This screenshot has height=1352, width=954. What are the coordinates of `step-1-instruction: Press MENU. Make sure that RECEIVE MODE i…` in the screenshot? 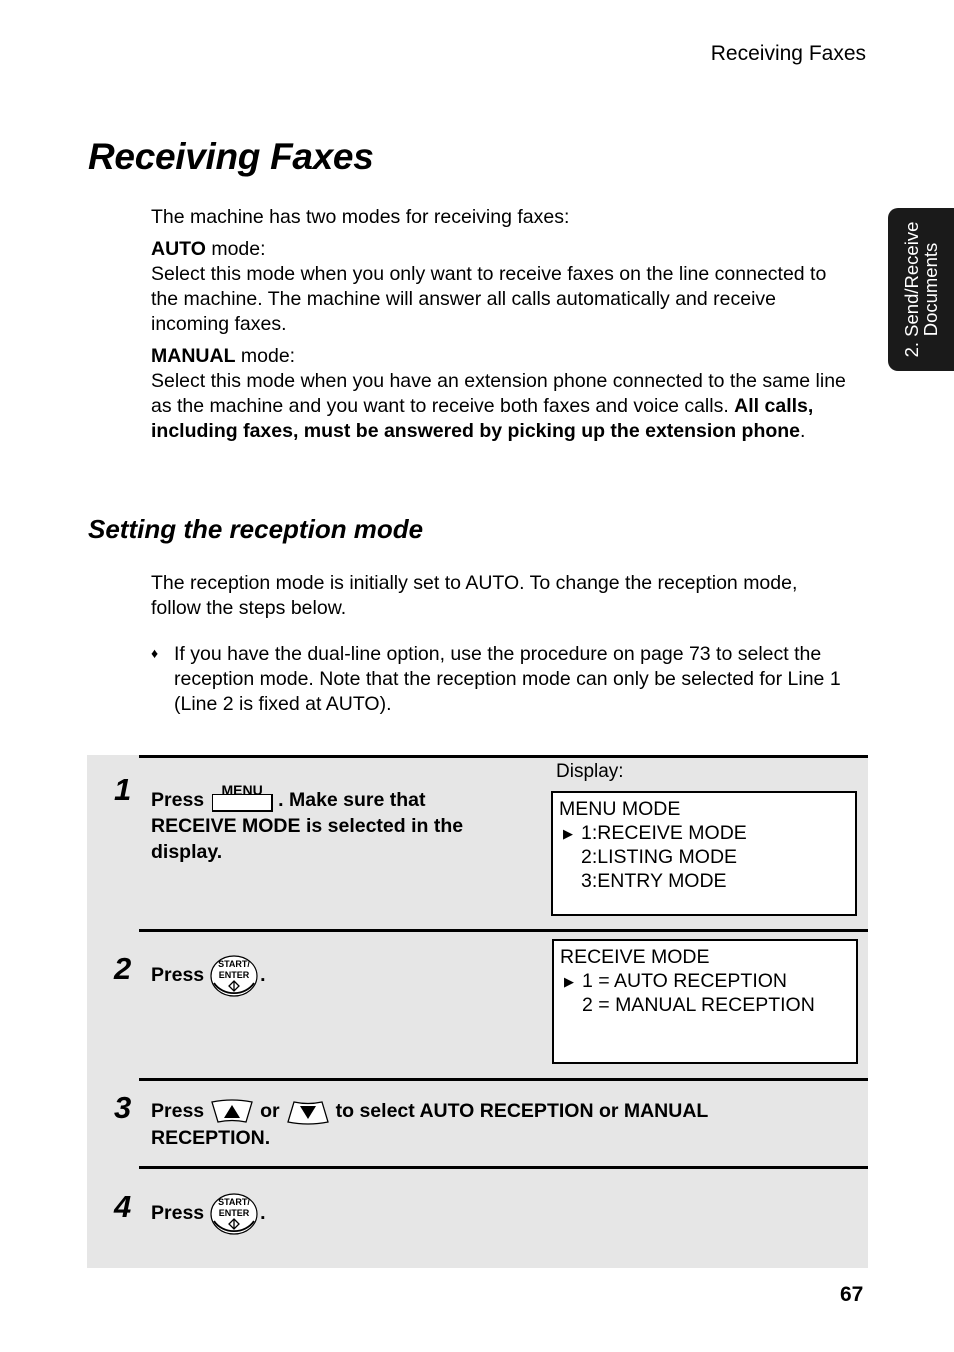 It's located at (331, 823).